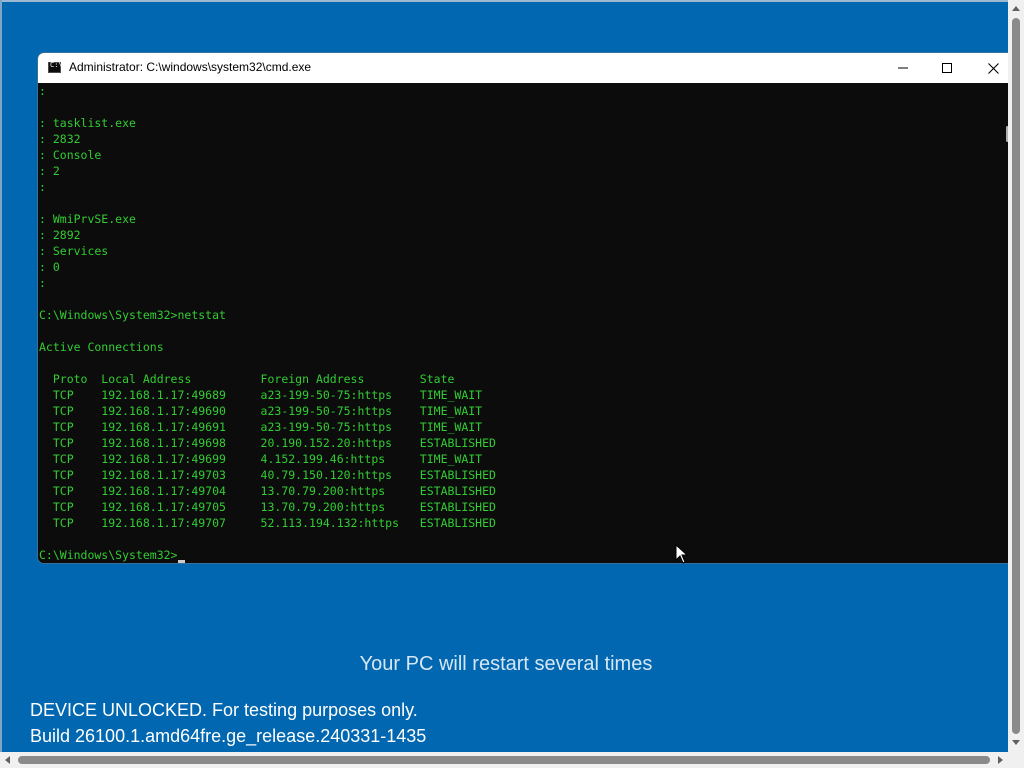 The height and width of the screenshot is (768, 1024). I want to click on console-line: : 2, so click(49, 171).